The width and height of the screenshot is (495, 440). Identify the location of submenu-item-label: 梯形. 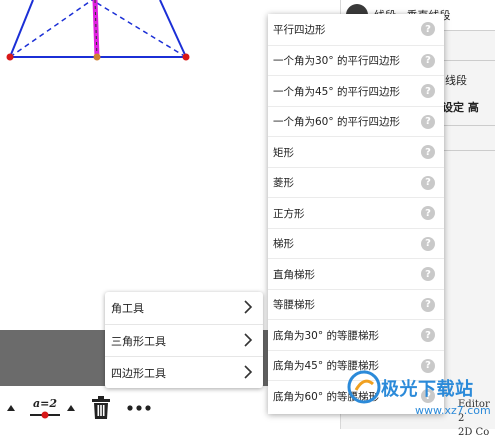
(283, 244).